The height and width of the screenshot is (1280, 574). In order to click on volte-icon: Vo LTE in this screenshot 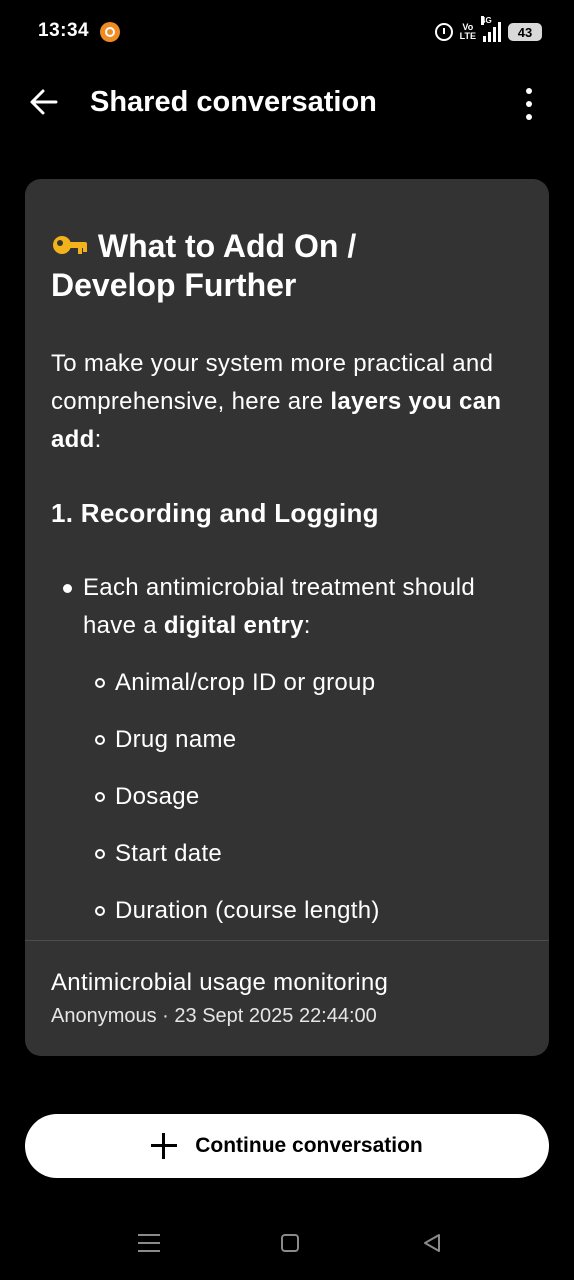, I will do `click(468, 32)`.